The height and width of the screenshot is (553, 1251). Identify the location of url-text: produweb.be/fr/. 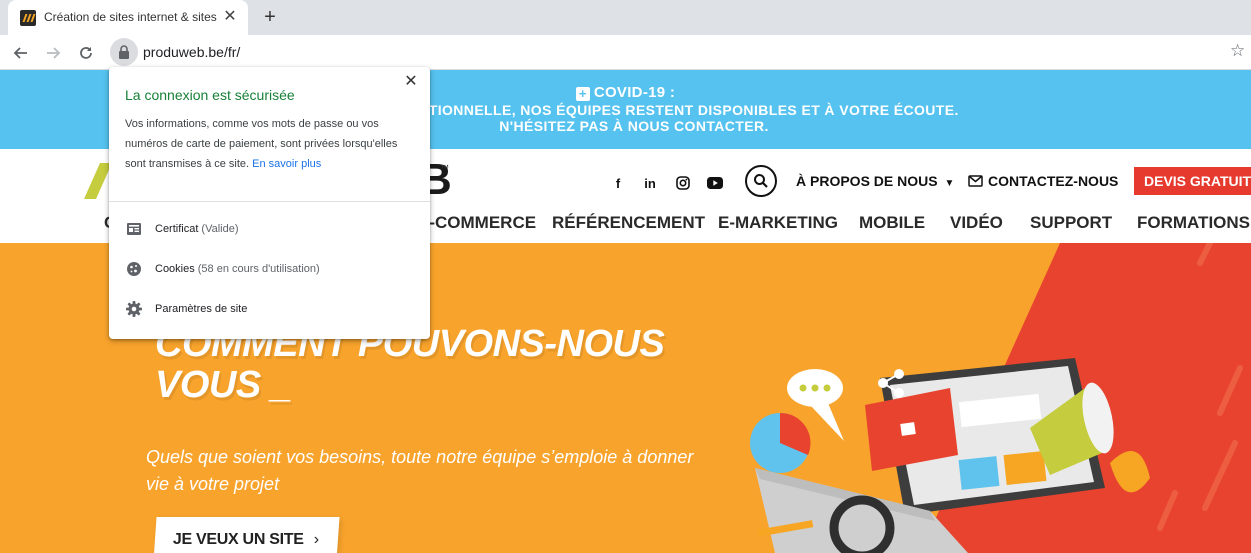
(191, 52).